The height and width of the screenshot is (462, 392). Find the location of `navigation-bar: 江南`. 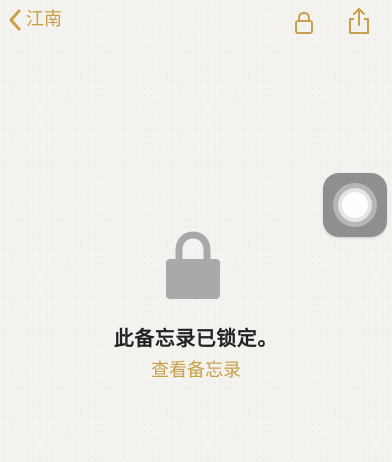

navigation-bar: 江南 is located at coordinates (196, 22).